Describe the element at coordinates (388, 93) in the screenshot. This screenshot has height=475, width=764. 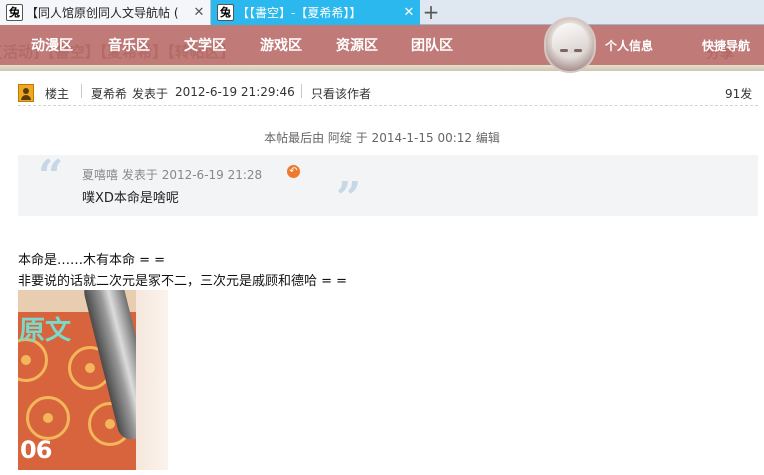
I see `post-header: 楼主 夏希希 发表于 2012-6-19 21:29:46 只看该作者 91发` at that location.